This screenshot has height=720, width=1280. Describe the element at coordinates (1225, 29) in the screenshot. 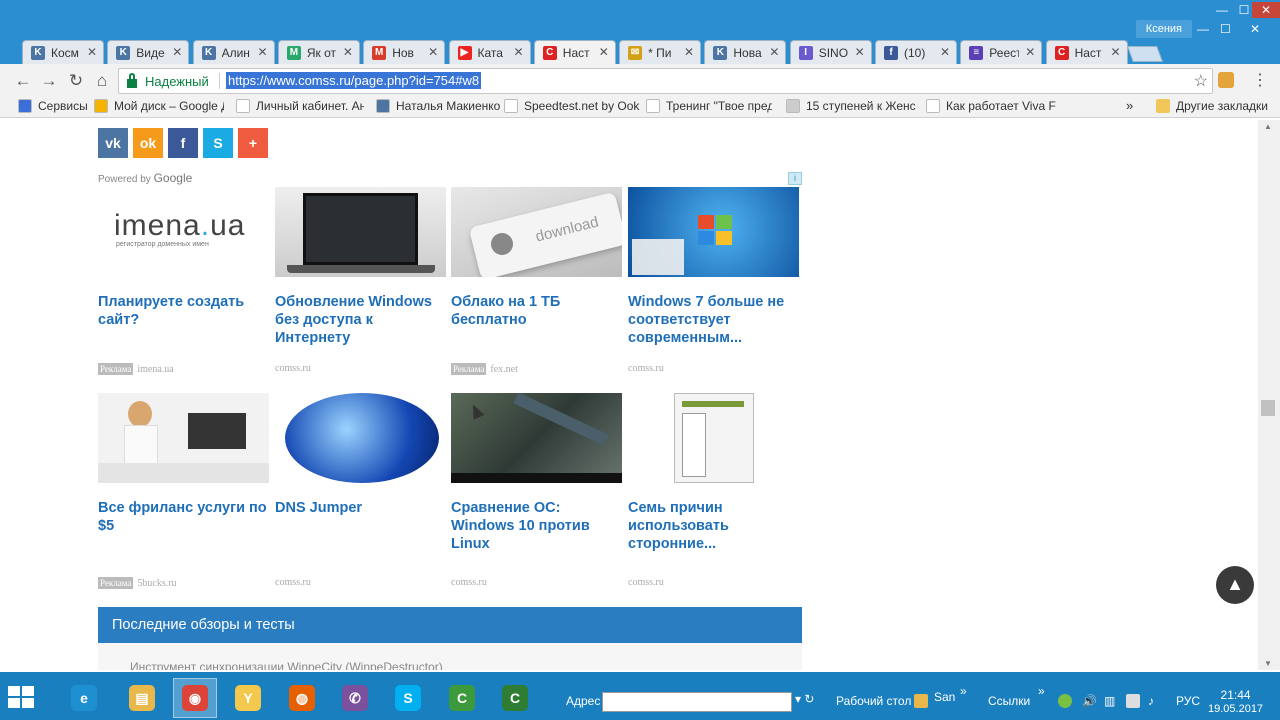

I see `maximize-icon: ☐` at that location.